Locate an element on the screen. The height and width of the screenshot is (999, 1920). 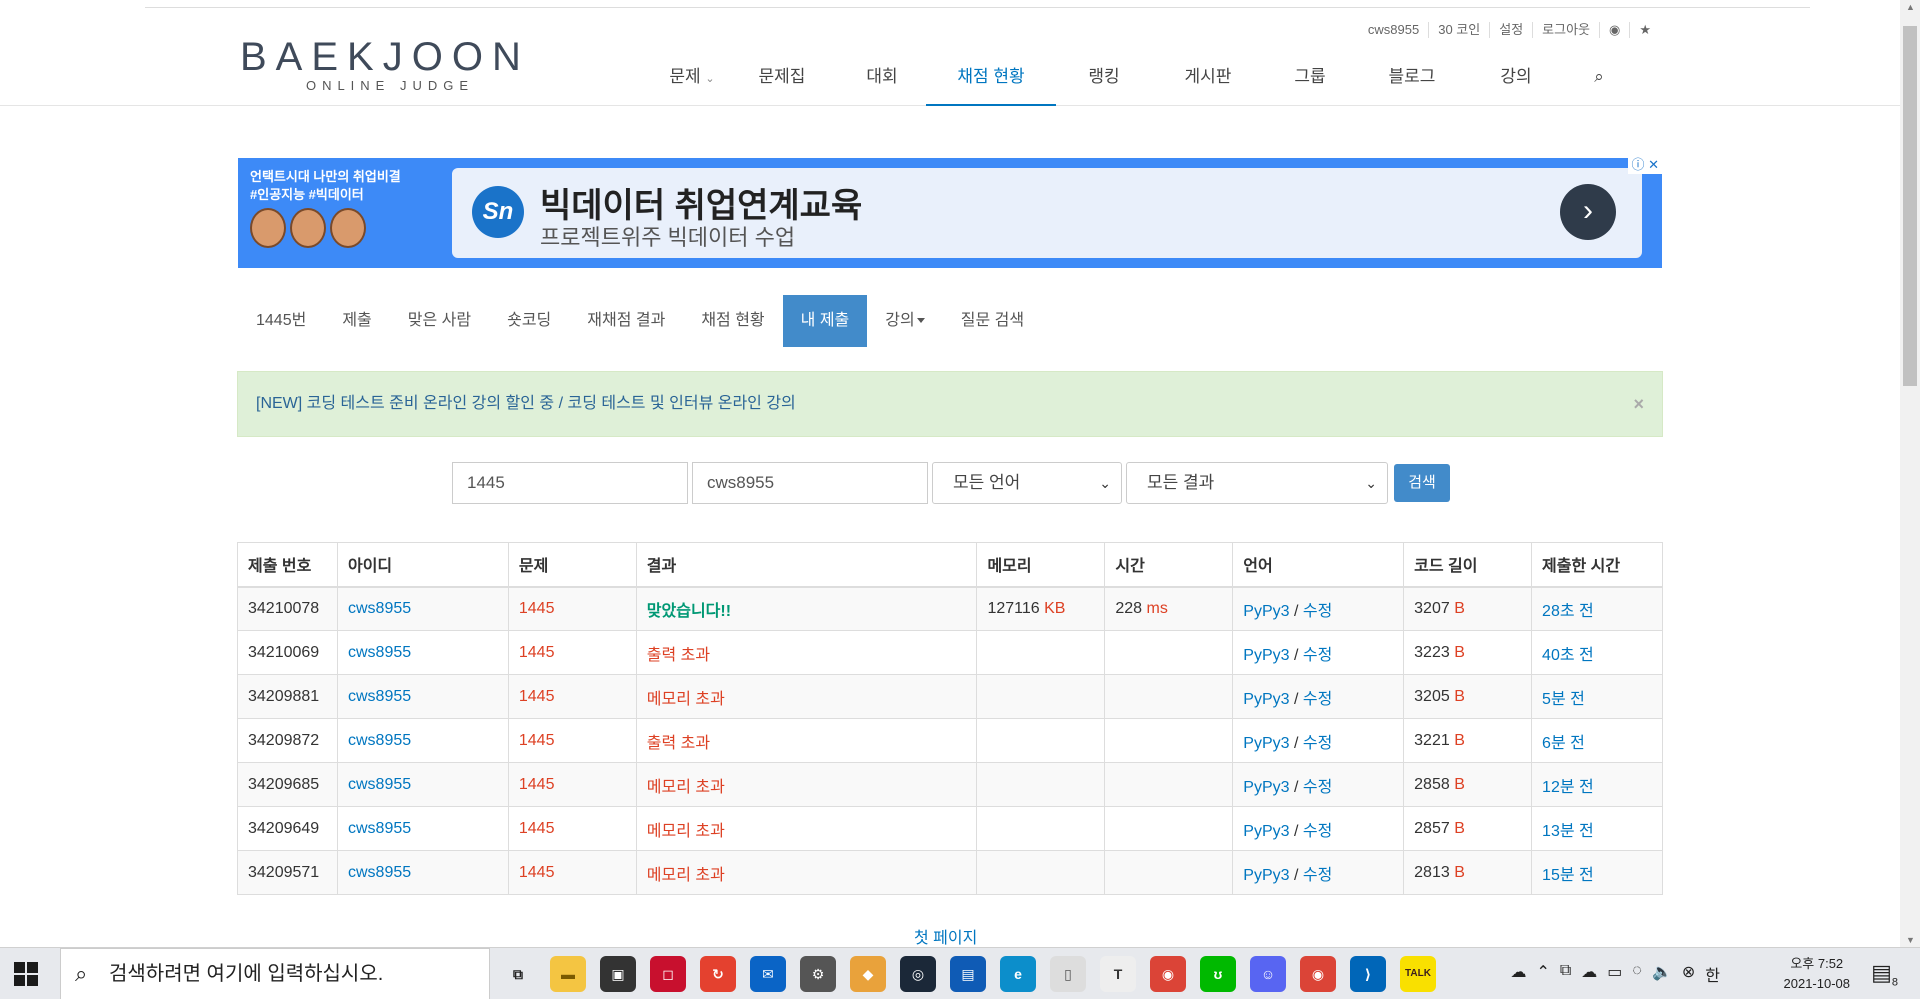
tray-icon: 🔈 is located at coordinates (1662, 974).